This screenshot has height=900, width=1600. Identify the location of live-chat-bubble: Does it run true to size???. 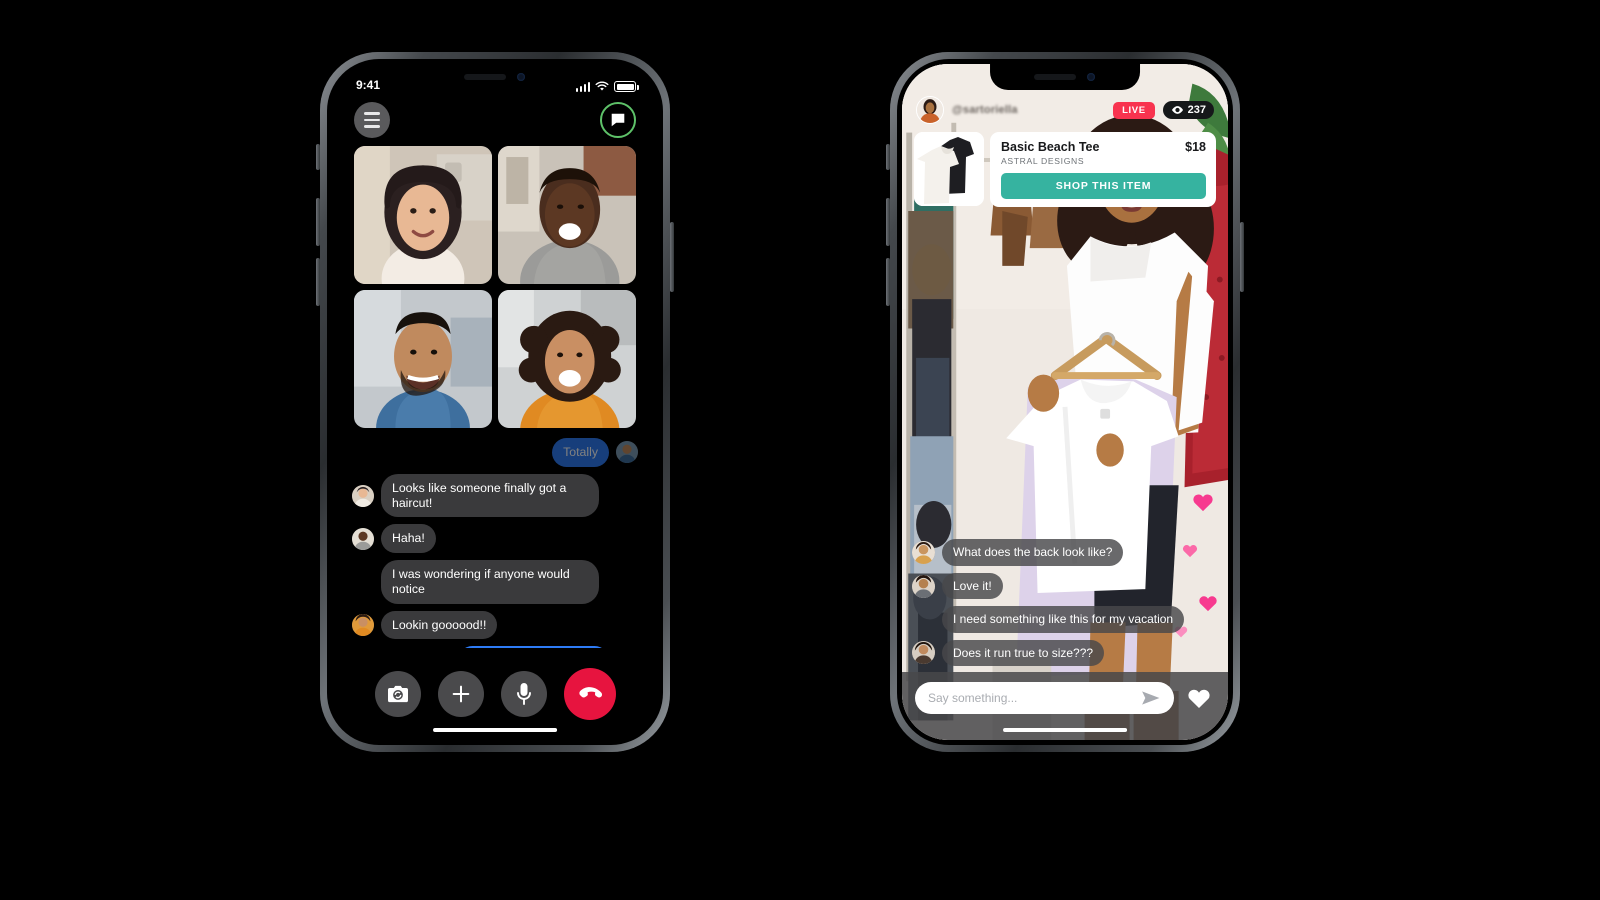
(1023, 652).